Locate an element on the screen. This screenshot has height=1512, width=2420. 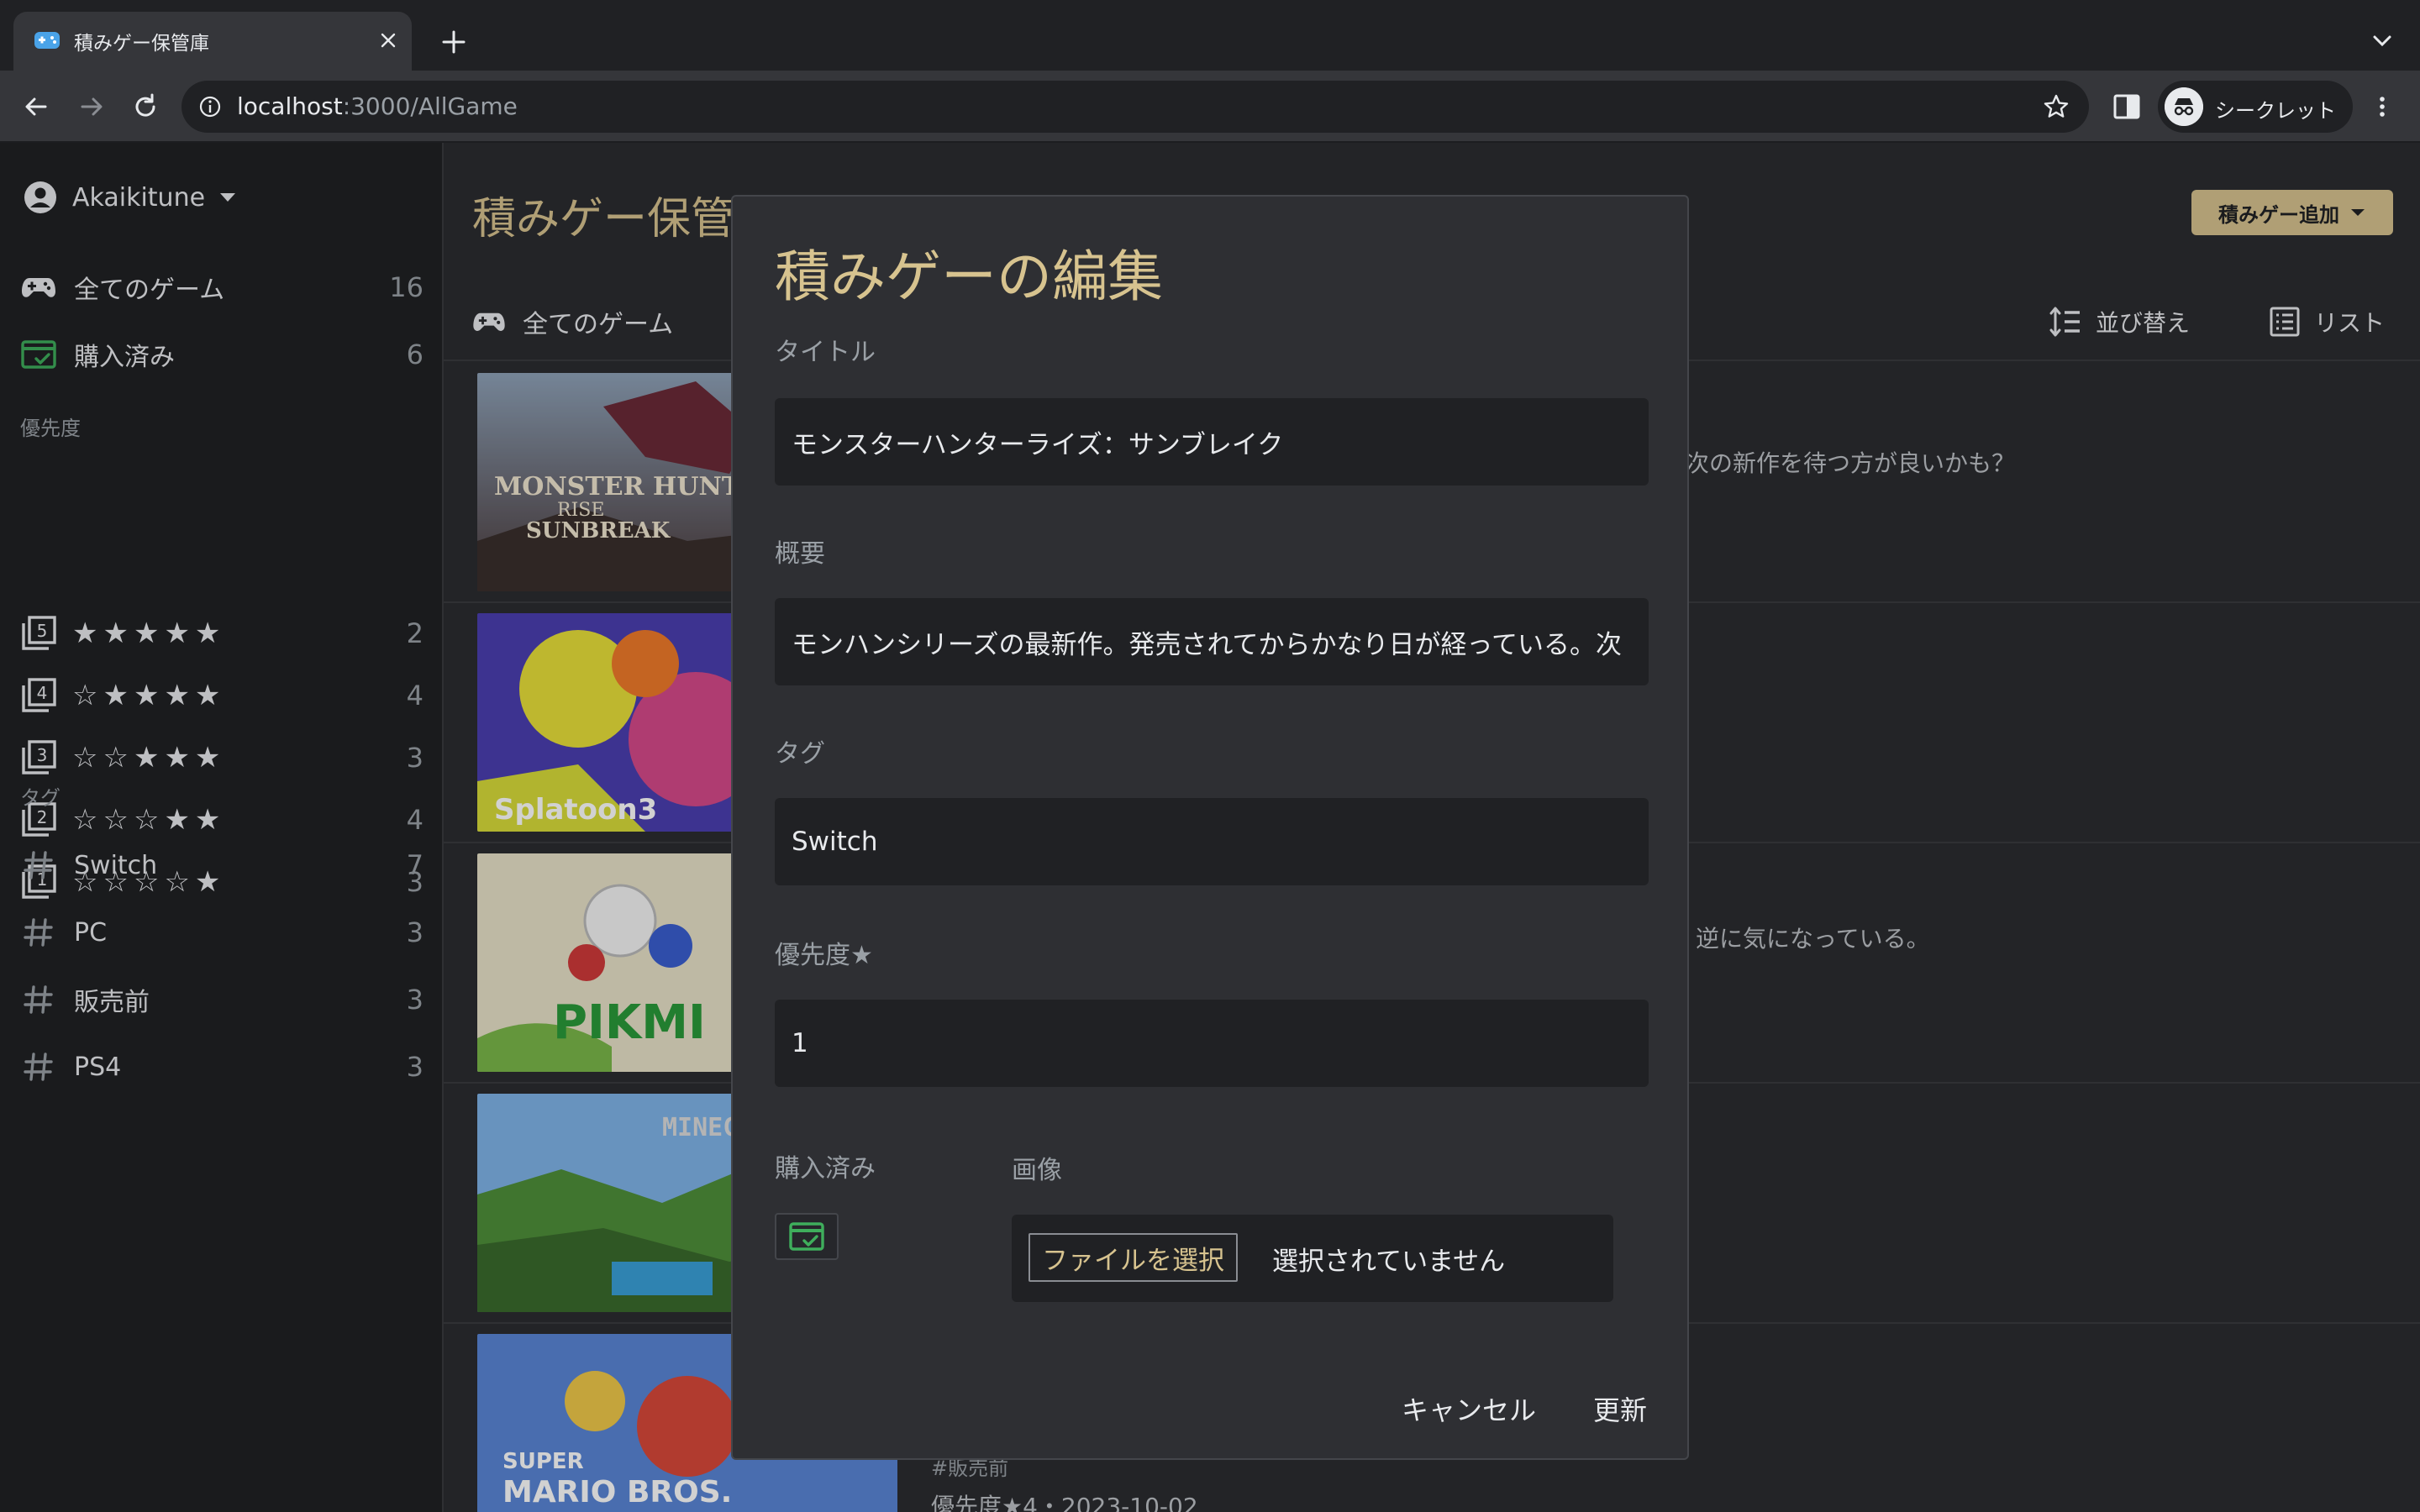
title-input-value: モンスターハンターライズ：サンブレイク is located at coordinates (1038, 444).